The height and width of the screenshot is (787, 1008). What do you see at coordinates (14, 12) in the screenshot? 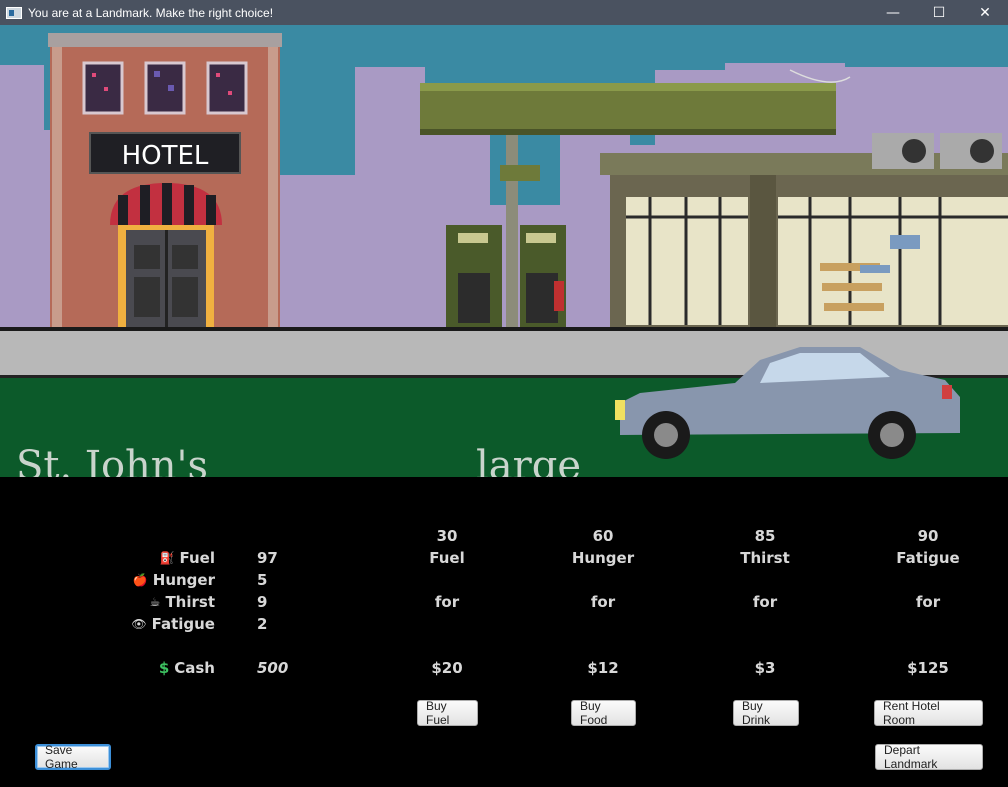
I see `app-icon` at bounding box center [14, 12].